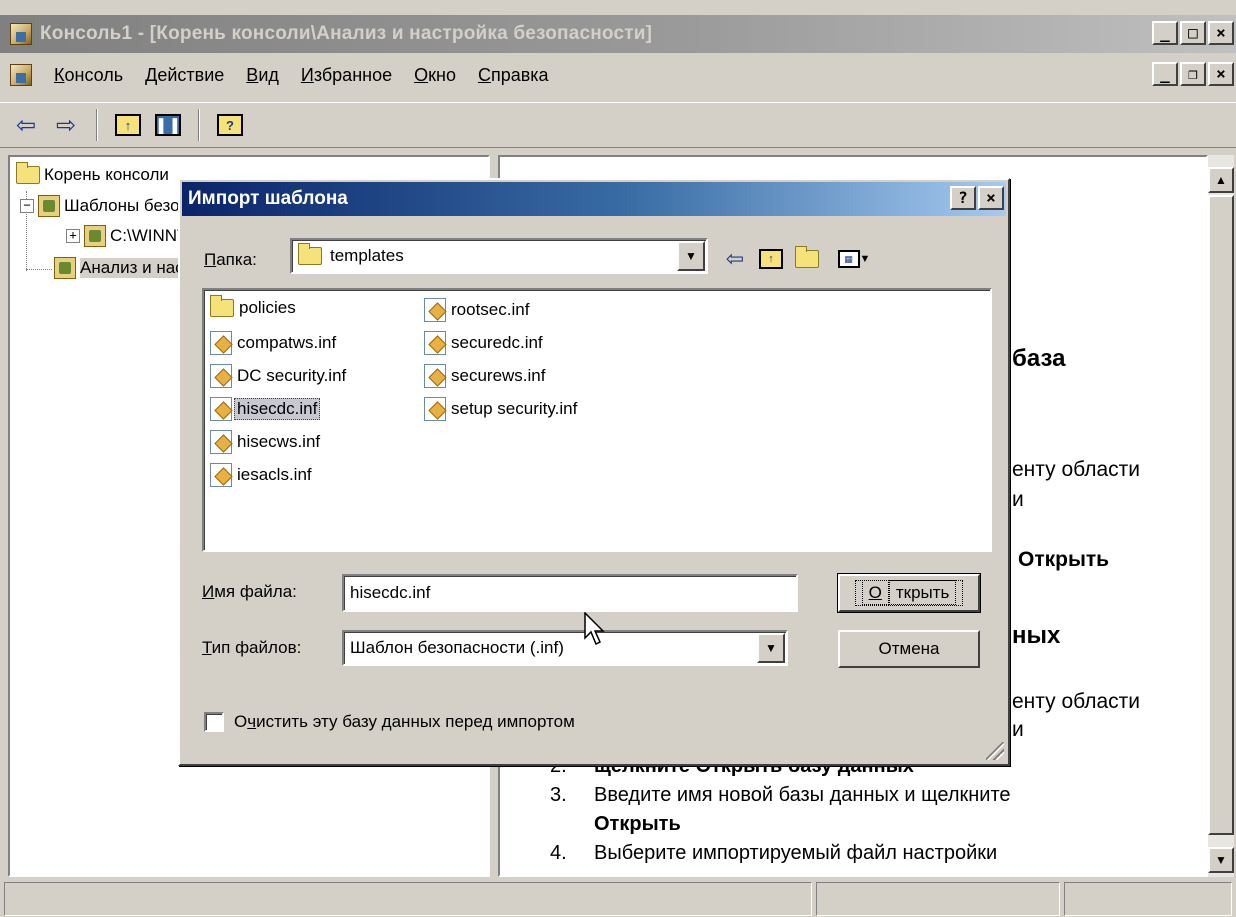 Image resolution: width=1236 pixels, height=917 pixels. Describe the element at coordinates (735, 259) in the screenshot. I see `back-icon: ⇦` at that location.